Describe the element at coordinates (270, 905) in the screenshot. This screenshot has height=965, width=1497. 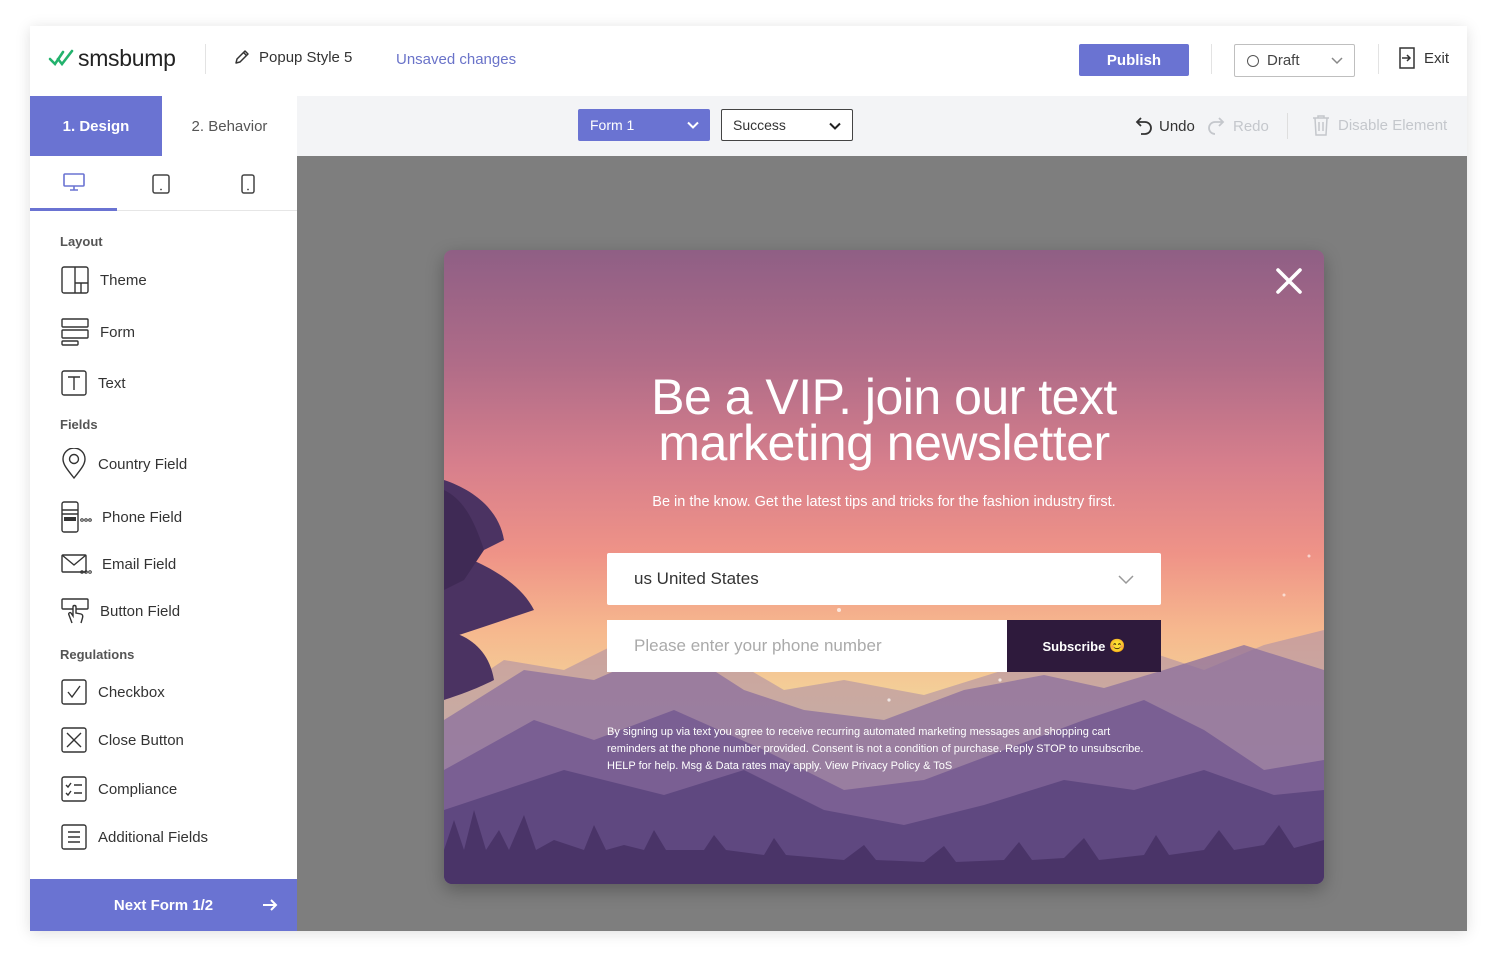
I see `arrow-right-icon` at that location.